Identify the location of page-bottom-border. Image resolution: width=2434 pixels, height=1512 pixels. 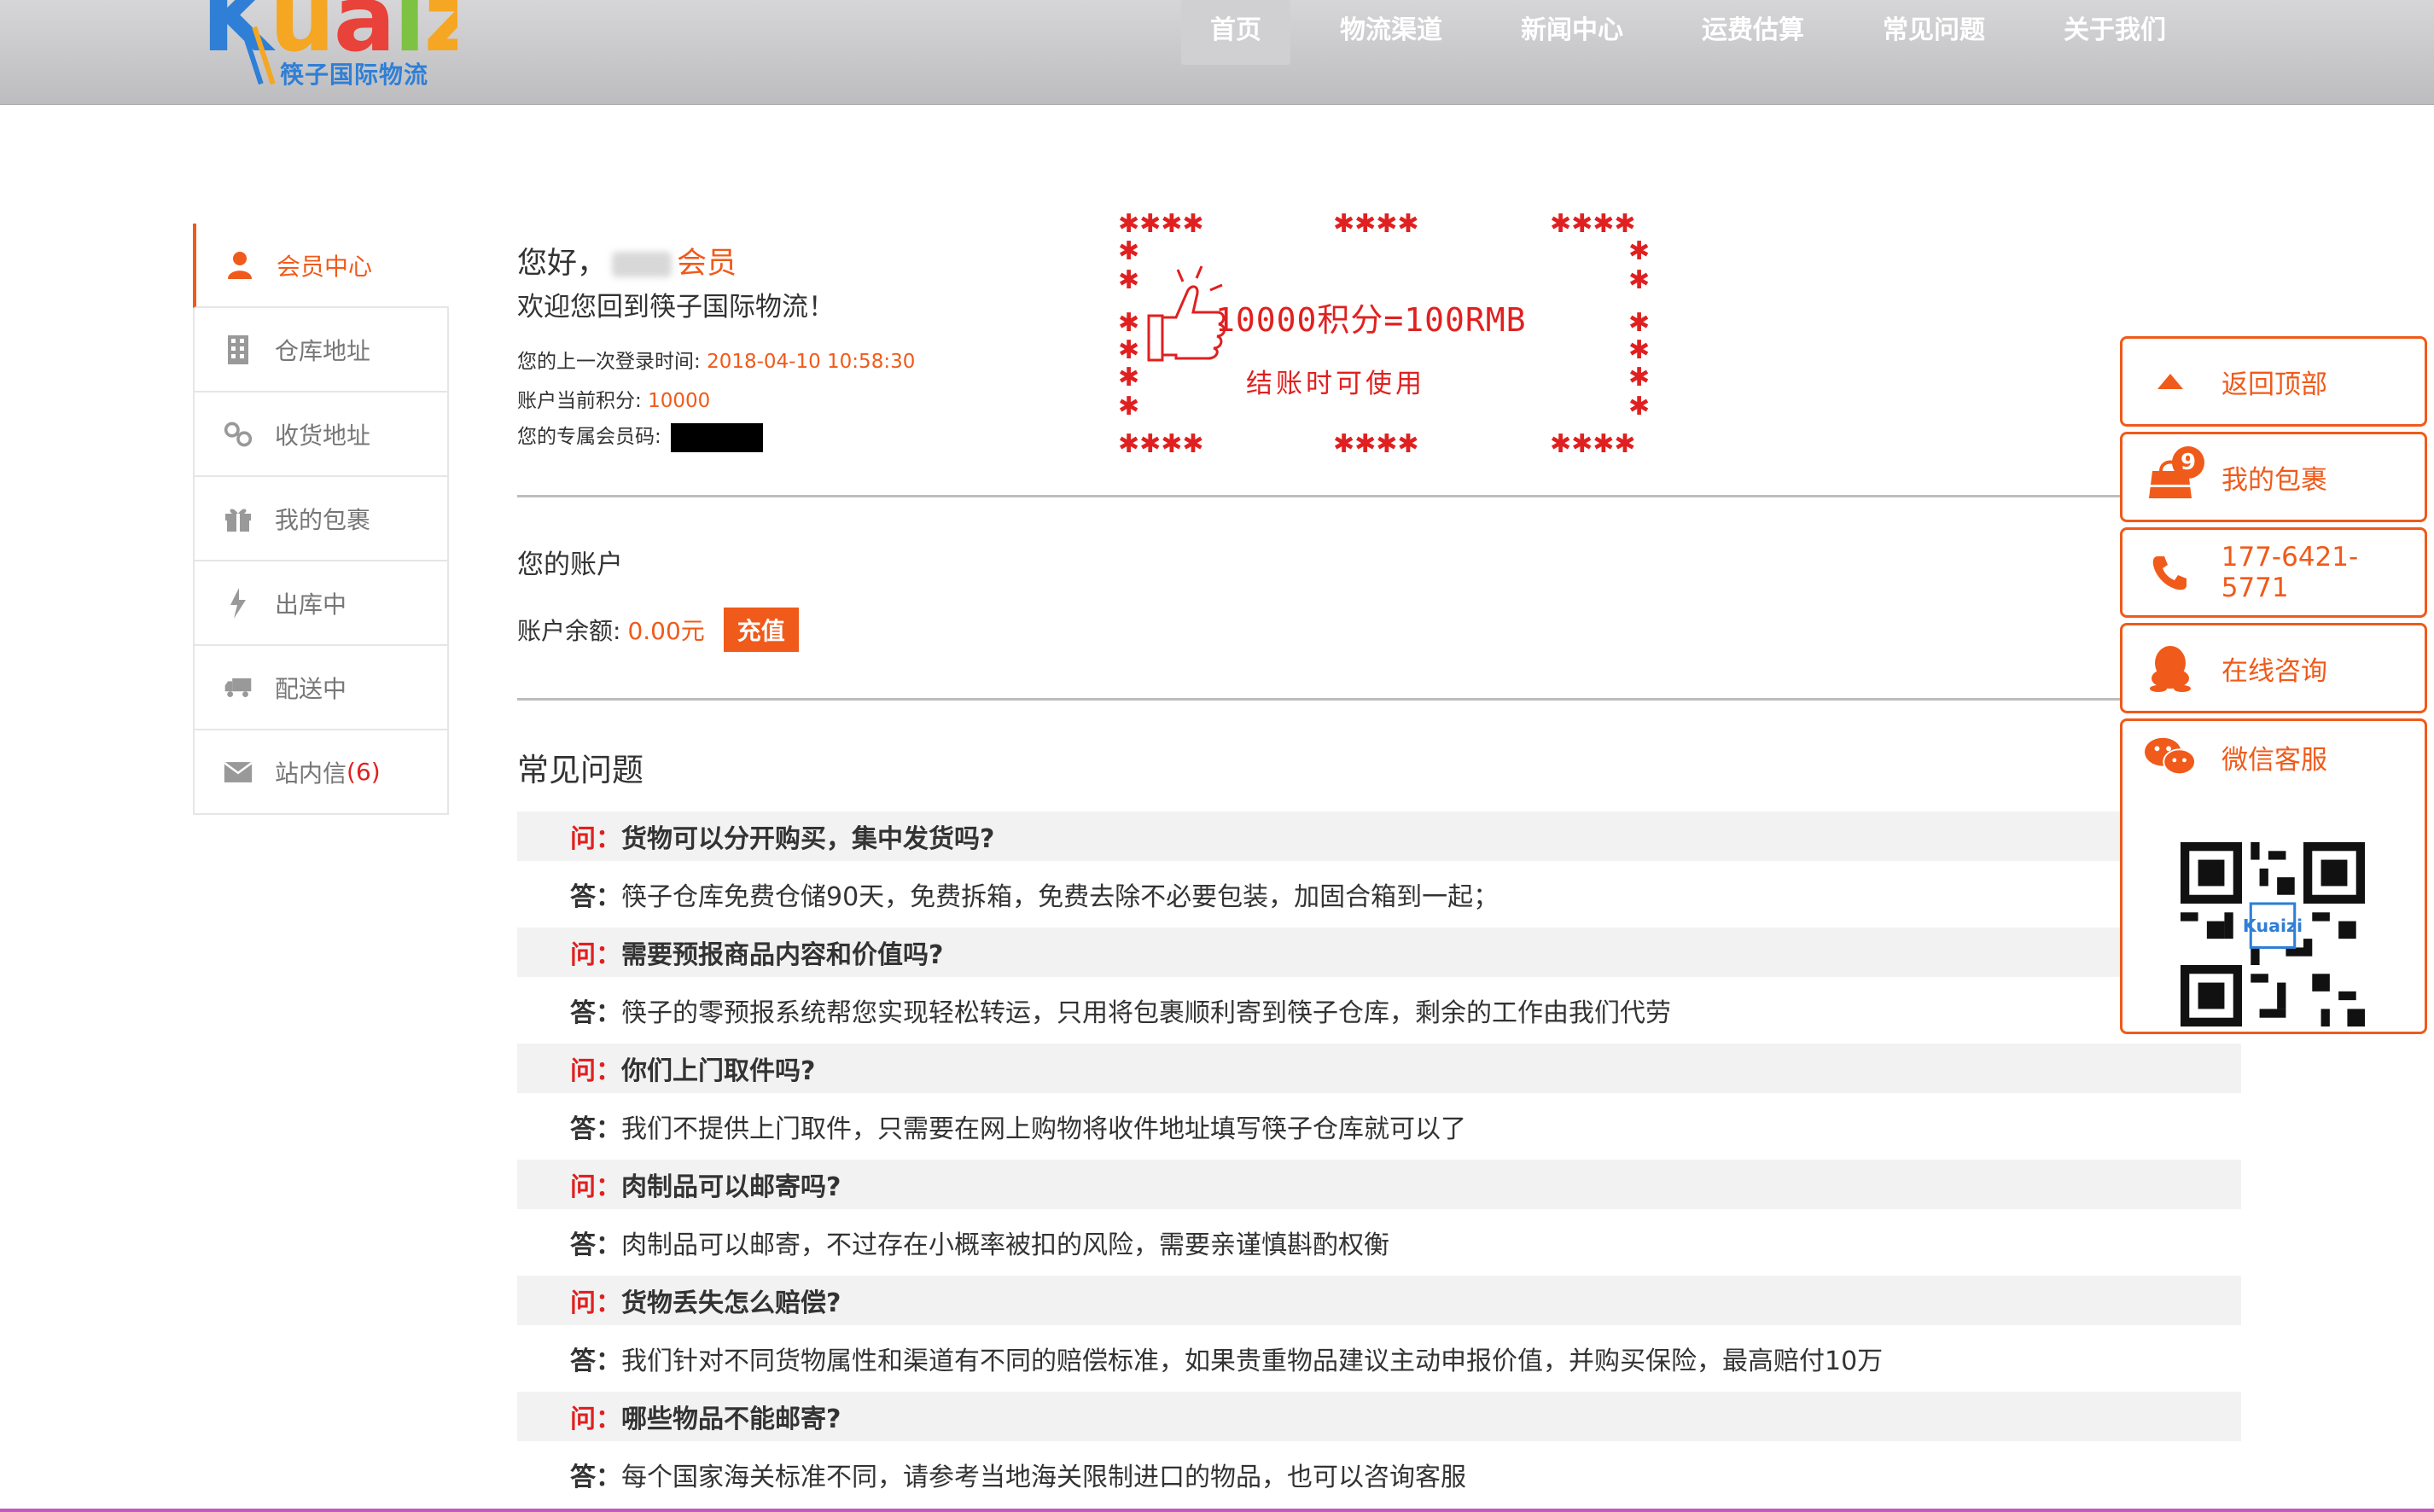
(1217, 1510).